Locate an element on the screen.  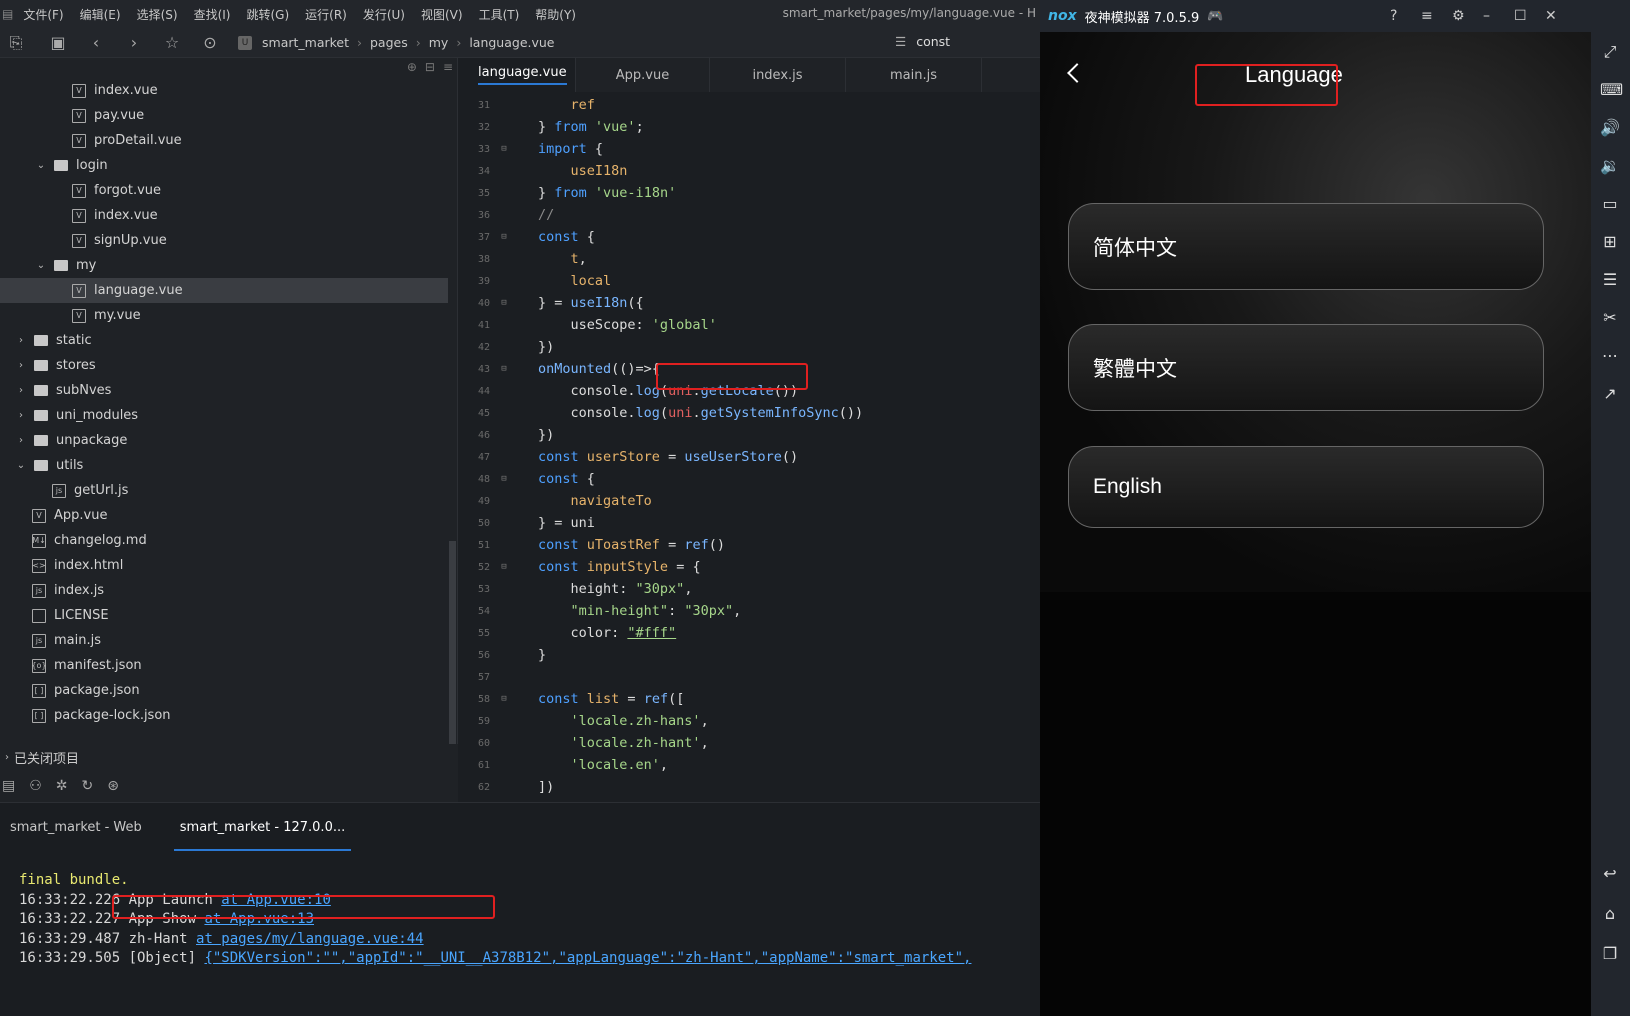
breadcrumb-item: my is located at coordinates (439, 42).